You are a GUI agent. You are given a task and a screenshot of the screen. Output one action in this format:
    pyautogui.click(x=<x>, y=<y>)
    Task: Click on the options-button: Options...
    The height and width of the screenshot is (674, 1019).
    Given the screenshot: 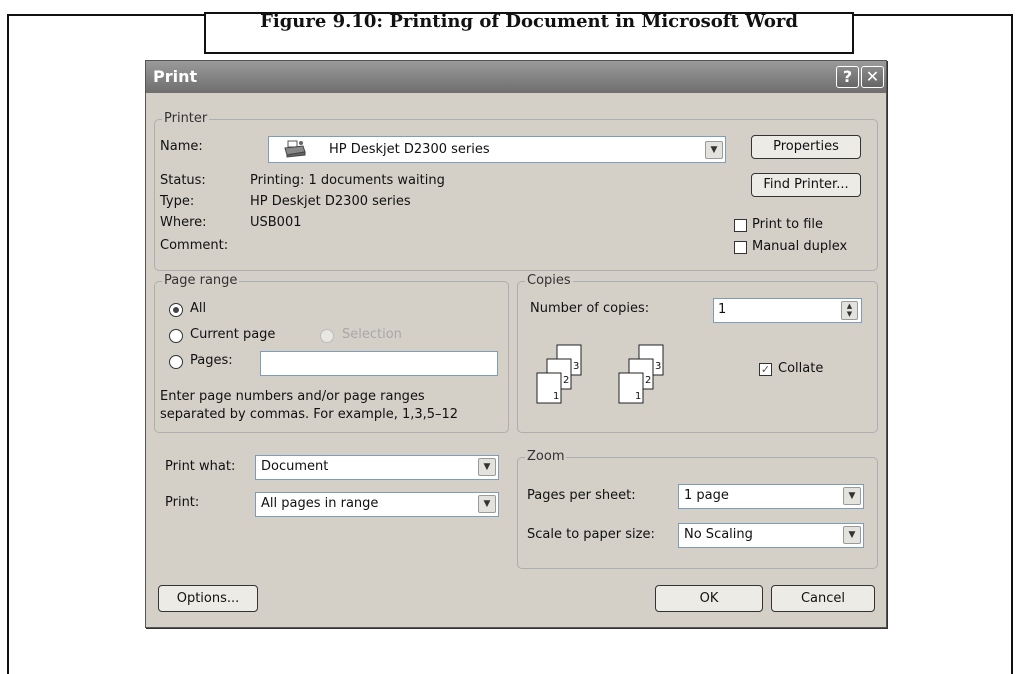 What is the action you would take?
    pyautogui.click(x=208, y=598)
    